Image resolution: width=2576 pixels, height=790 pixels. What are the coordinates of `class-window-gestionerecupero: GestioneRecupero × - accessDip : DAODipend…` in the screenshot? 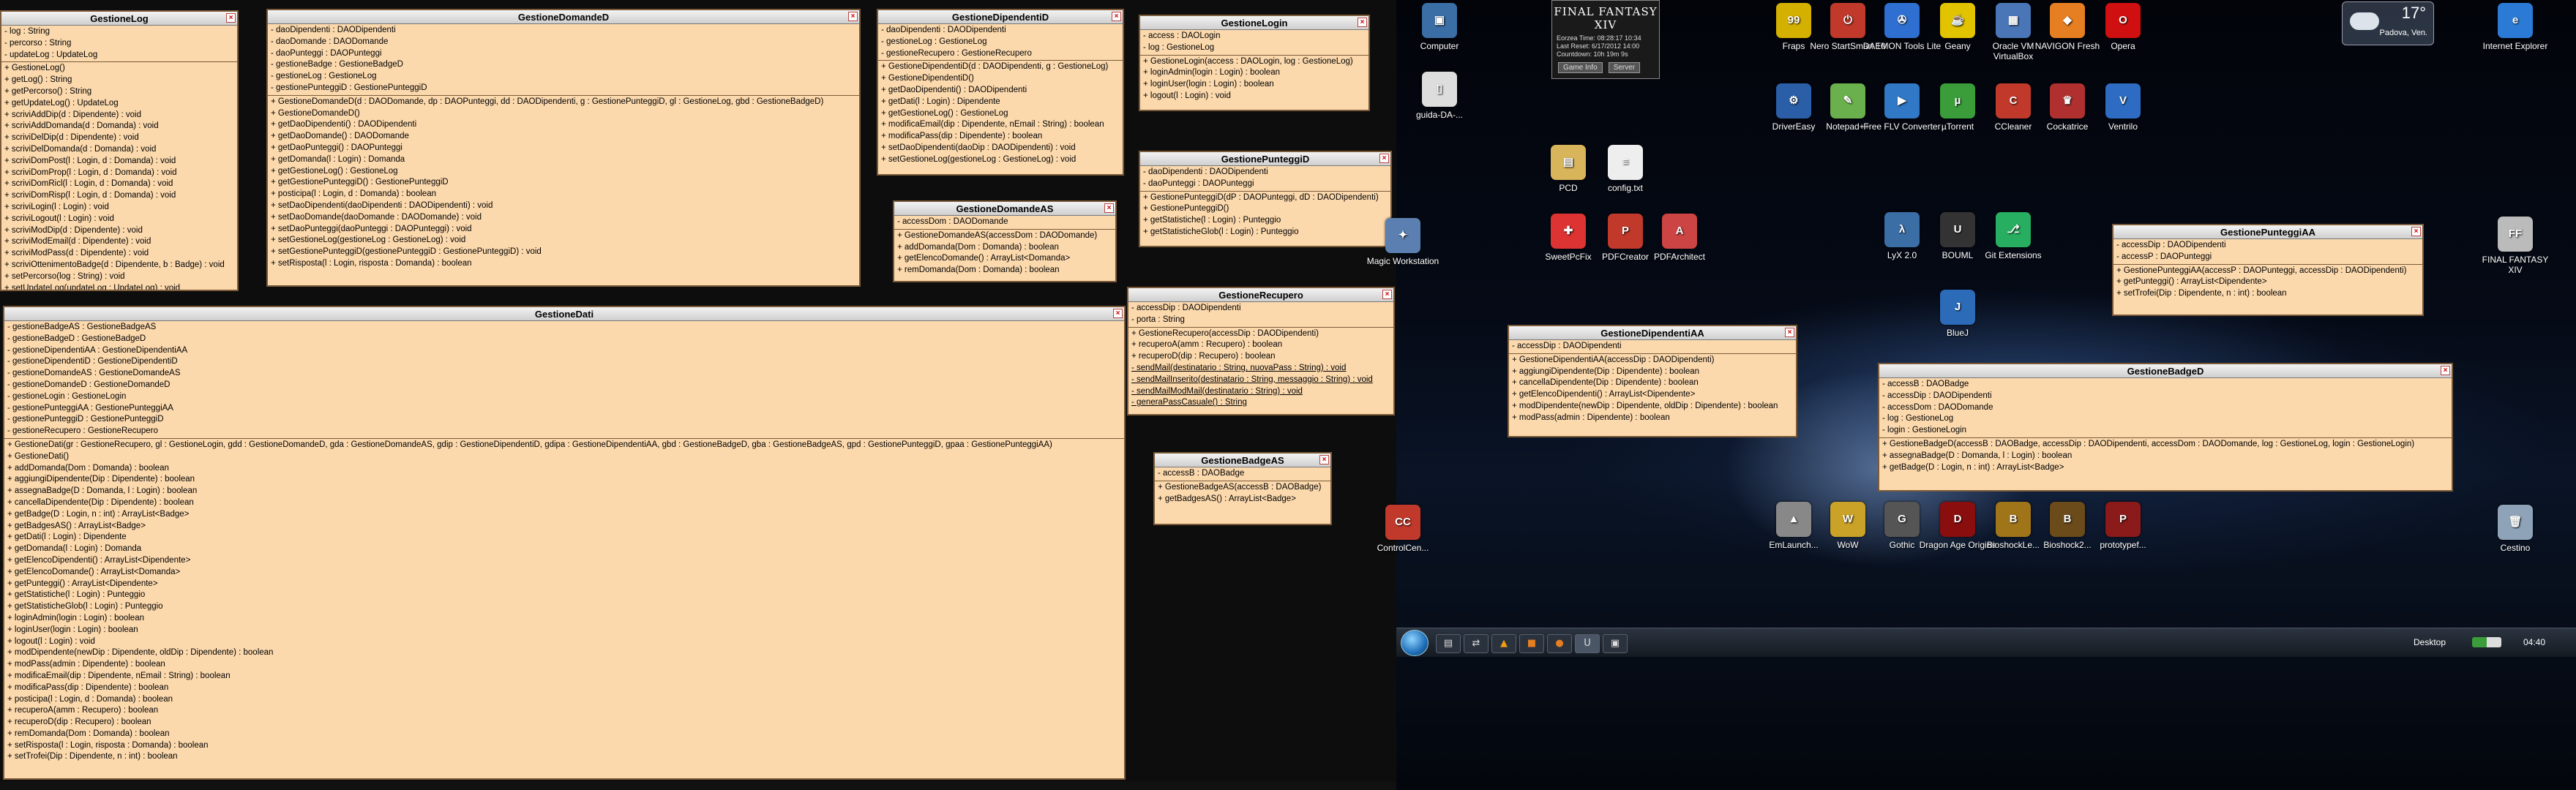 It's located at (1261, 351).